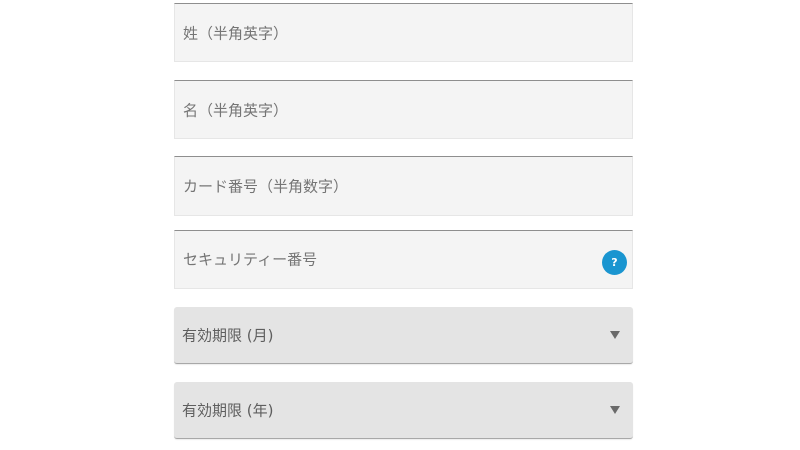  I want to click on security-code-field: セキュリティー番号 ?, so click(403, 259).